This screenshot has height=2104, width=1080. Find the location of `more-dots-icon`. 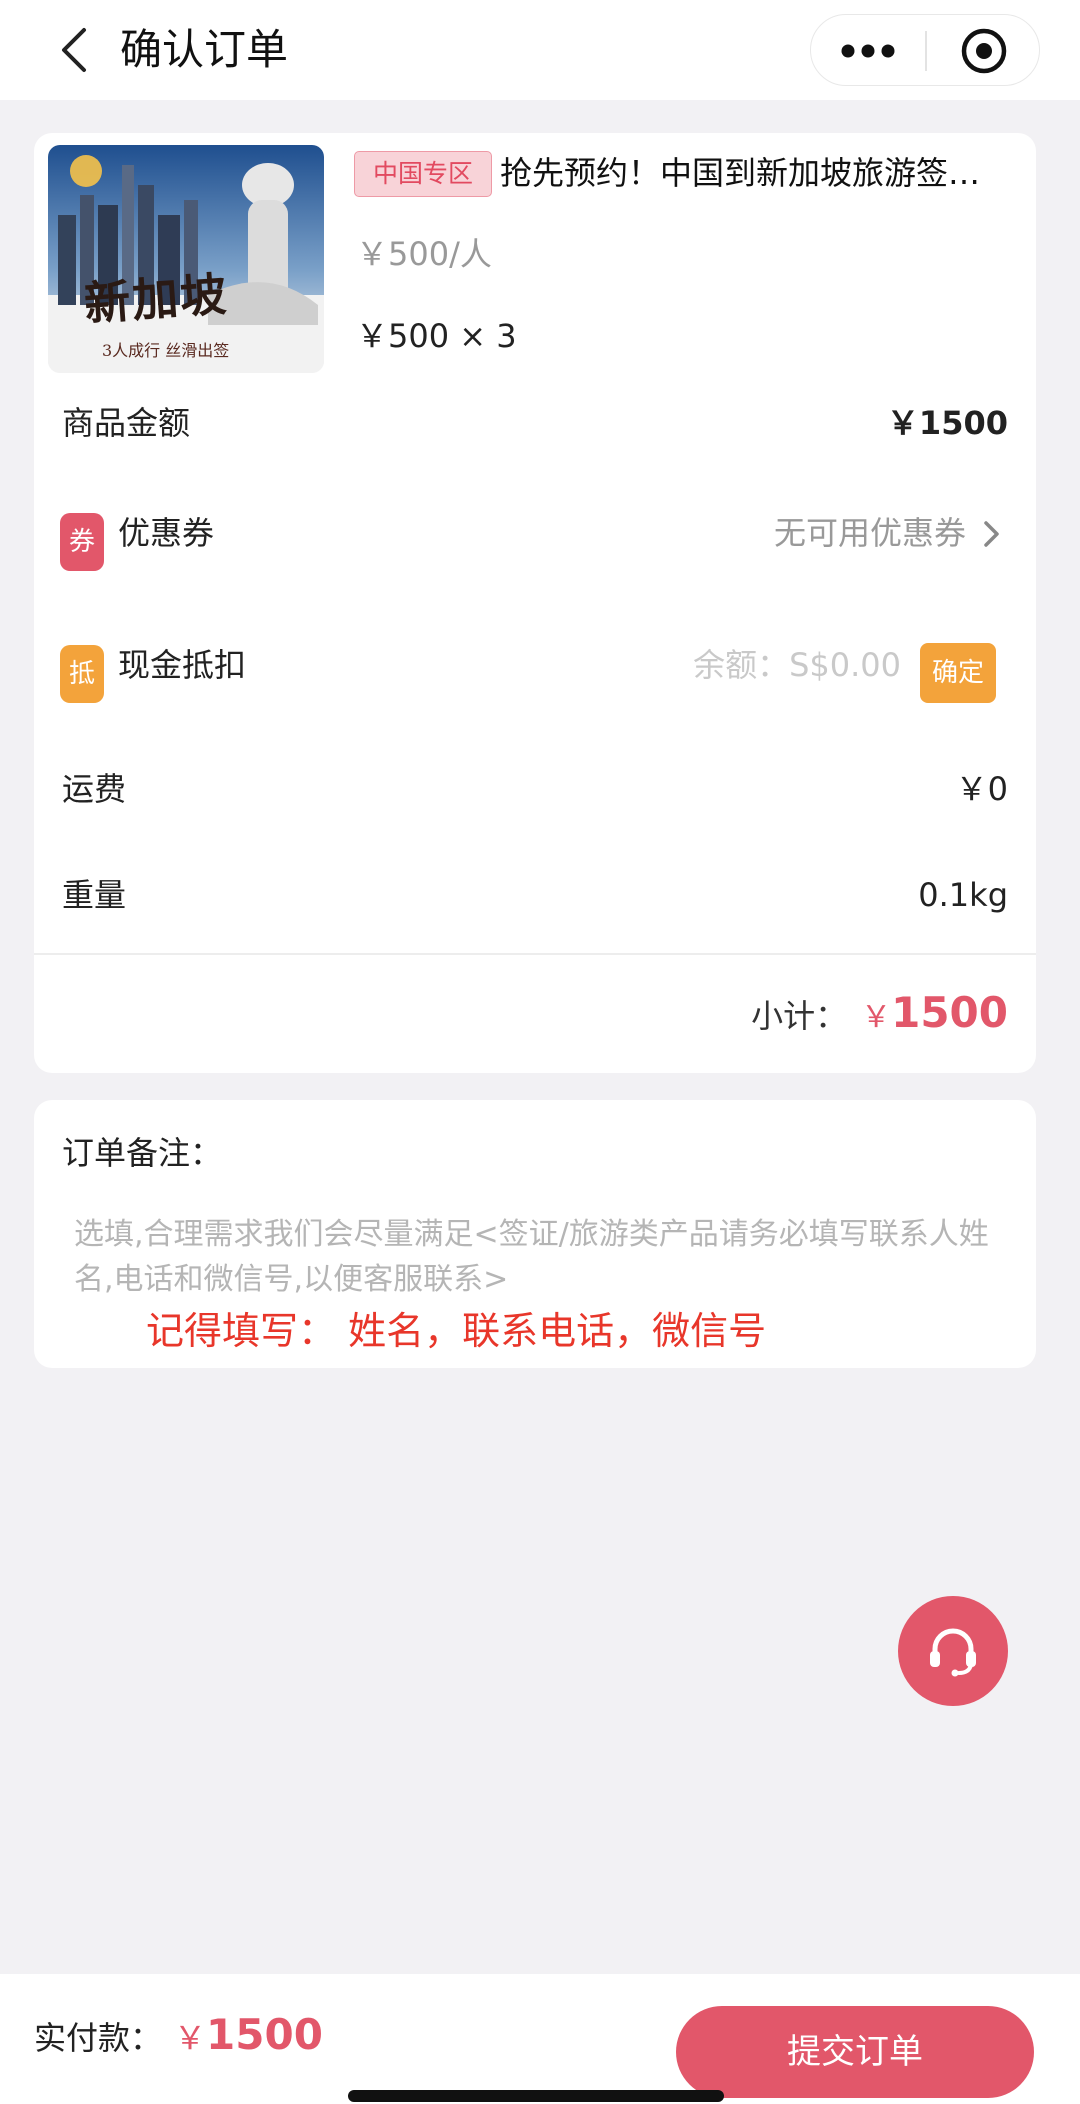

more-dots-icon is located at coordinates (868, 51).